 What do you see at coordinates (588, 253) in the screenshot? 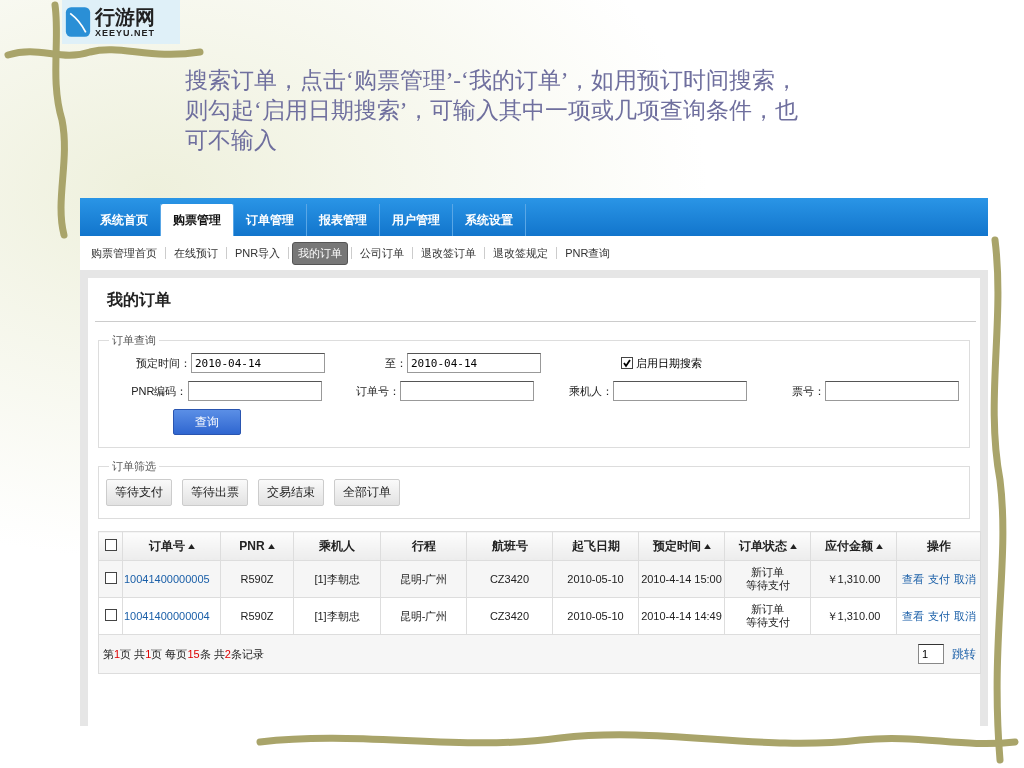
I see `subnav-link: PNR查询` at bounding box center [588, 253].